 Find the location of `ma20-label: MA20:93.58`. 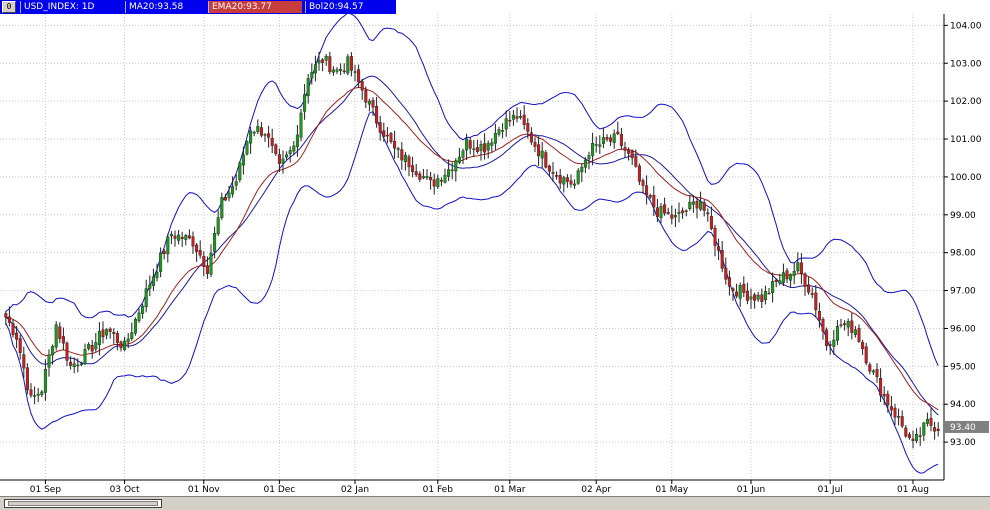

ma20-label: MA20:93.58 is located at coordinates (165, 7).